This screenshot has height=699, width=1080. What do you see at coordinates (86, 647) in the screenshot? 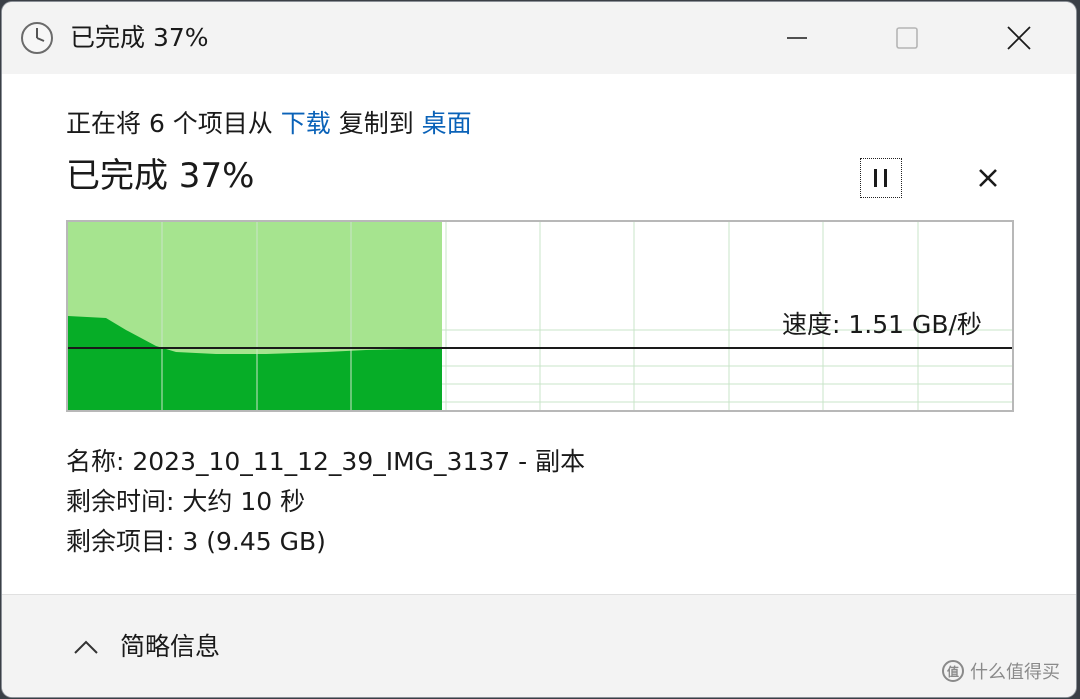
I see `chevron-up-icon` at bounding box center [86, 647].